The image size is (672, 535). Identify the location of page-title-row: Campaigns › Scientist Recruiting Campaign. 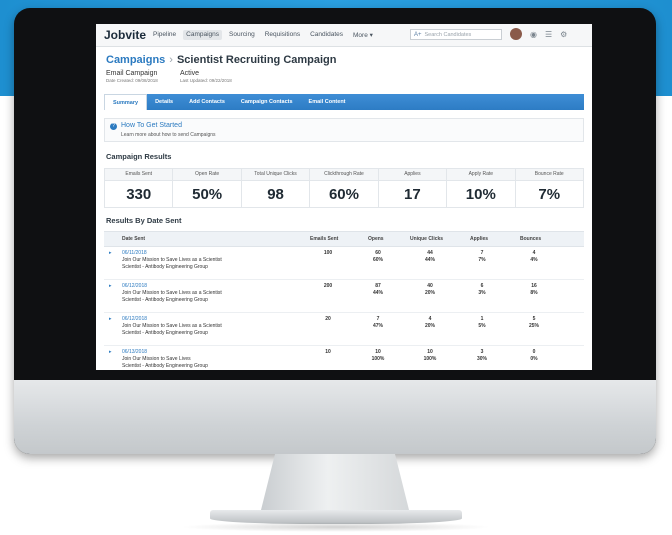
(221, 60).